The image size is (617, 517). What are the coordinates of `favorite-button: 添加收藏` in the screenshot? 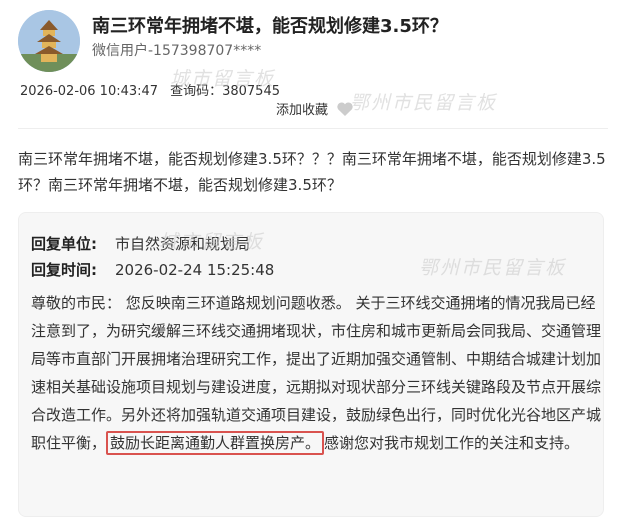 It's located at (315, 108).